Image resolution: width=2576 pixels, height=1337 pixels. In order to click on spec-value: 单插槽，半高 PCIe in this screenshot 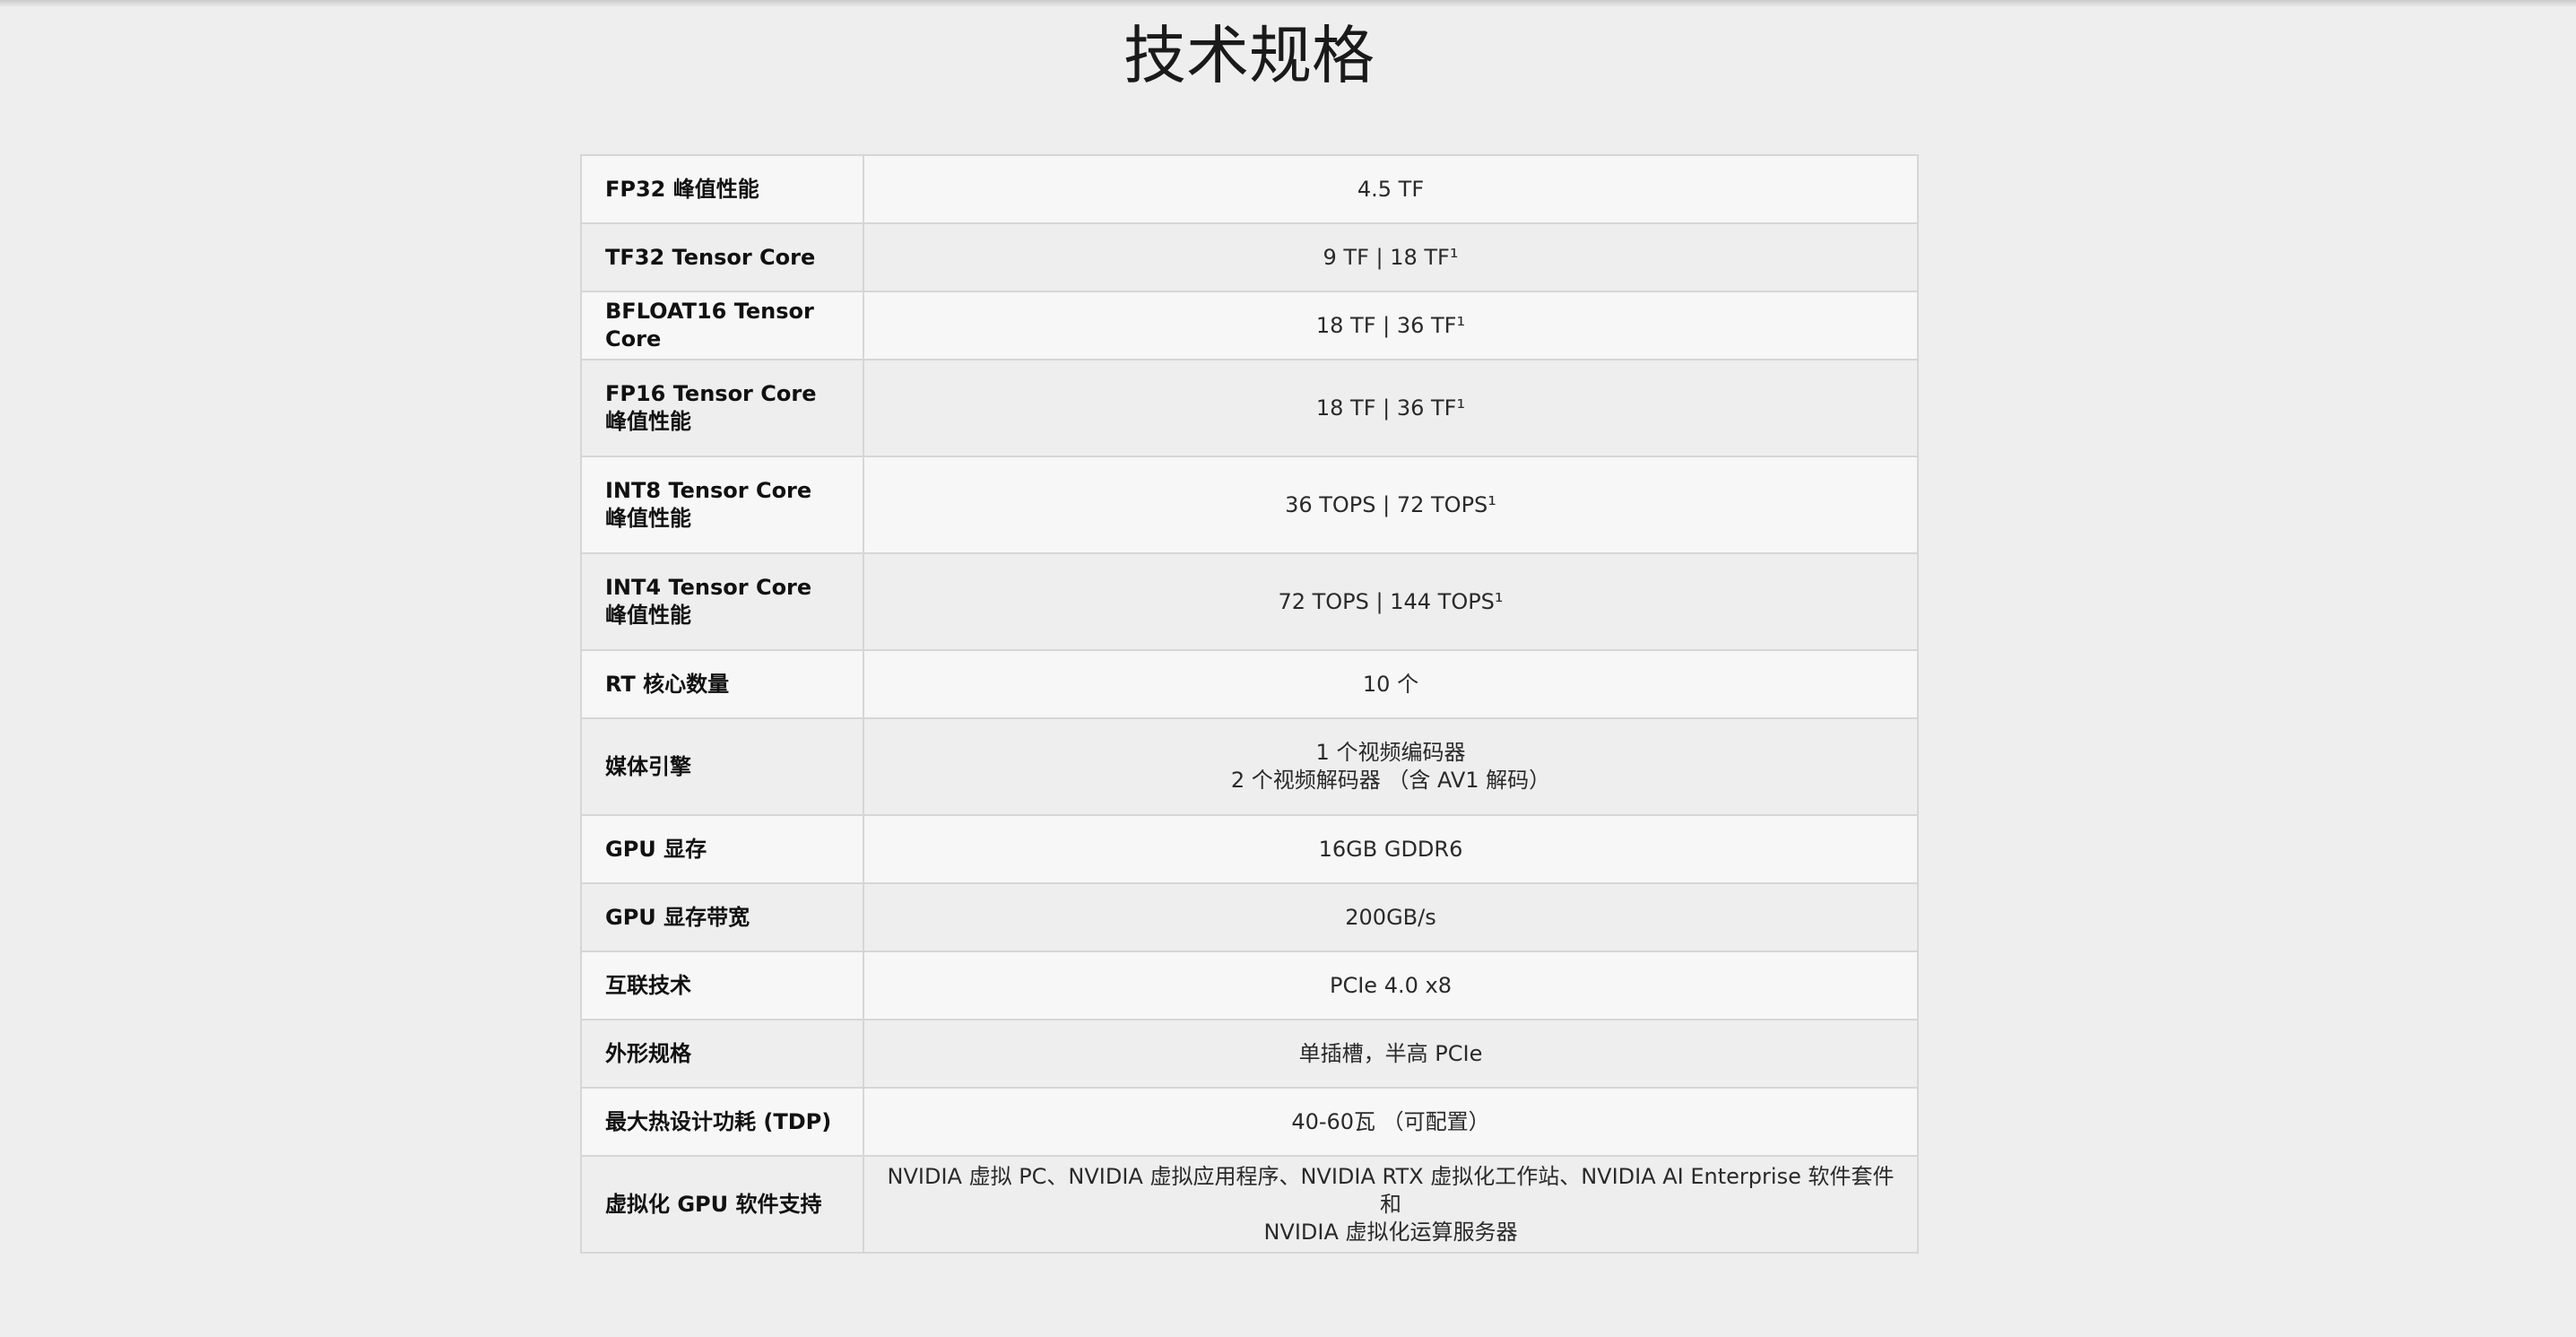, I will do `click(1391, 1054)`.